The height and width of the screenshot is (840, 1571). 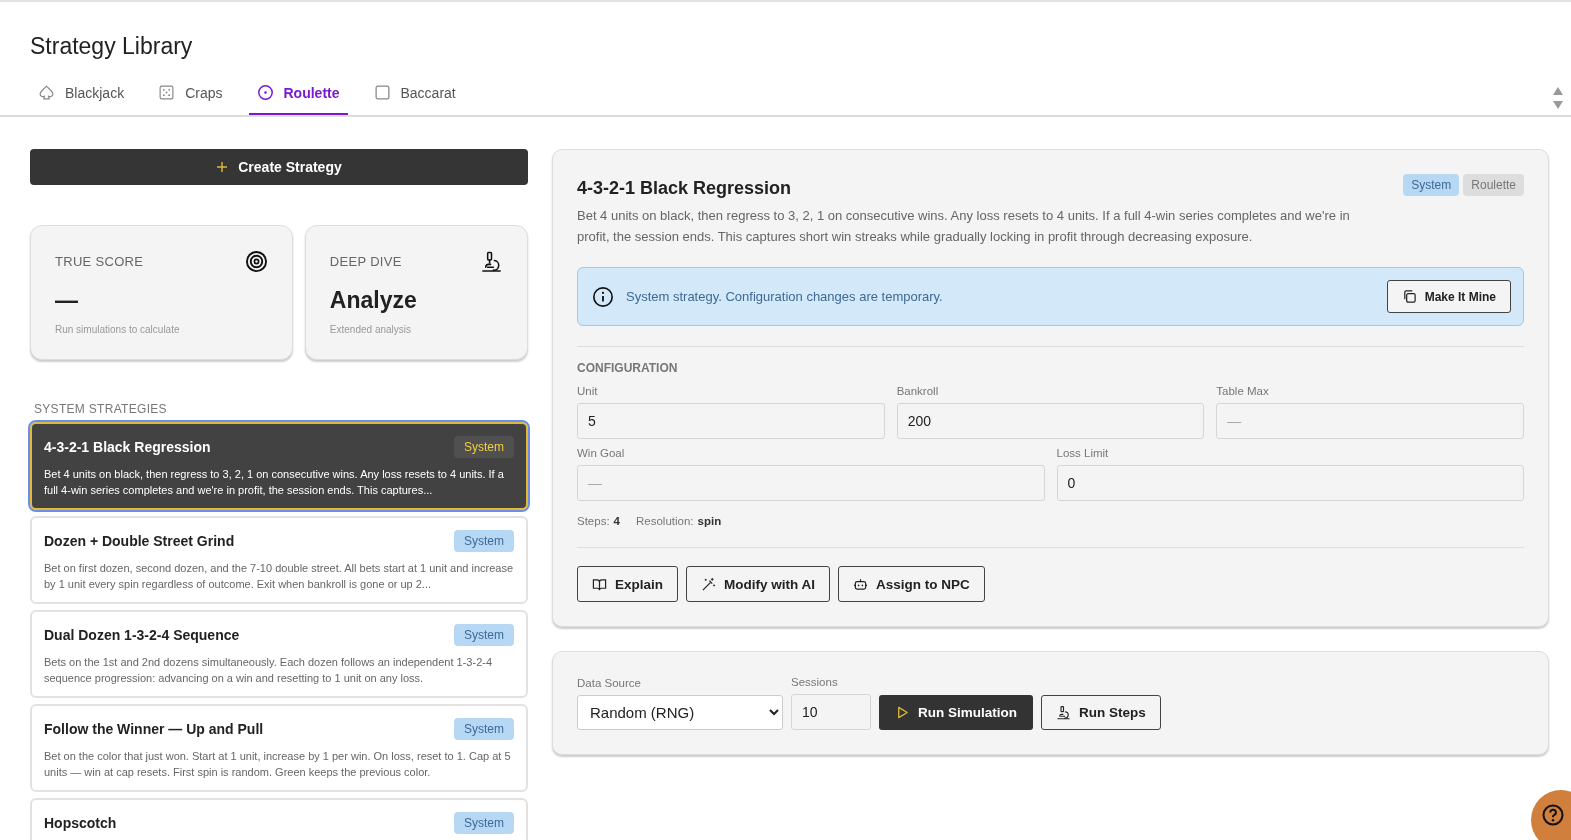 I want to click on plus-icon, so click(x=222, y=167).